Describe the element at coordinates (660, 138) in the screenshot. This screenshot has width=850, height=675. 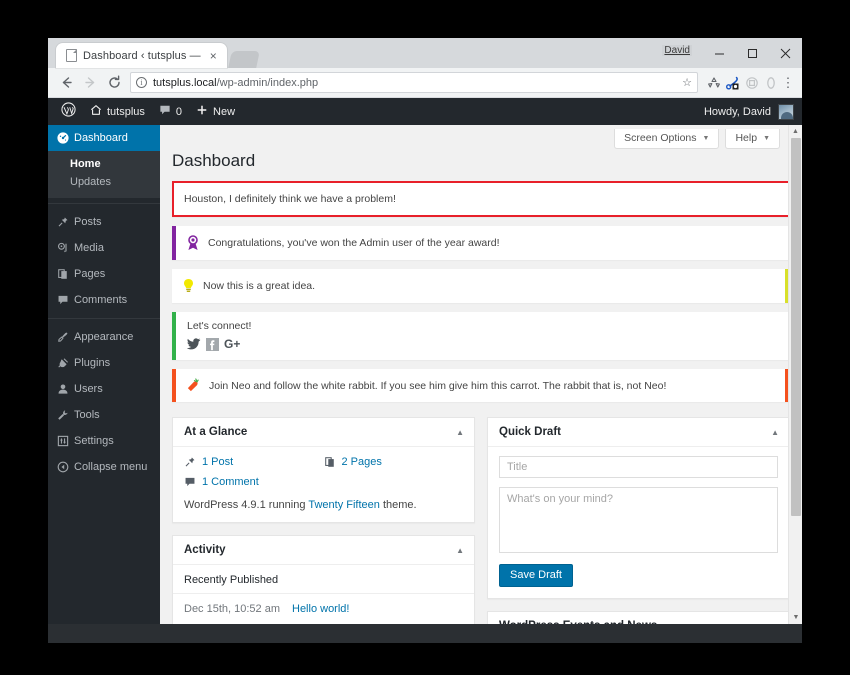
I see `screen-options-label: Screen Options` at that location.